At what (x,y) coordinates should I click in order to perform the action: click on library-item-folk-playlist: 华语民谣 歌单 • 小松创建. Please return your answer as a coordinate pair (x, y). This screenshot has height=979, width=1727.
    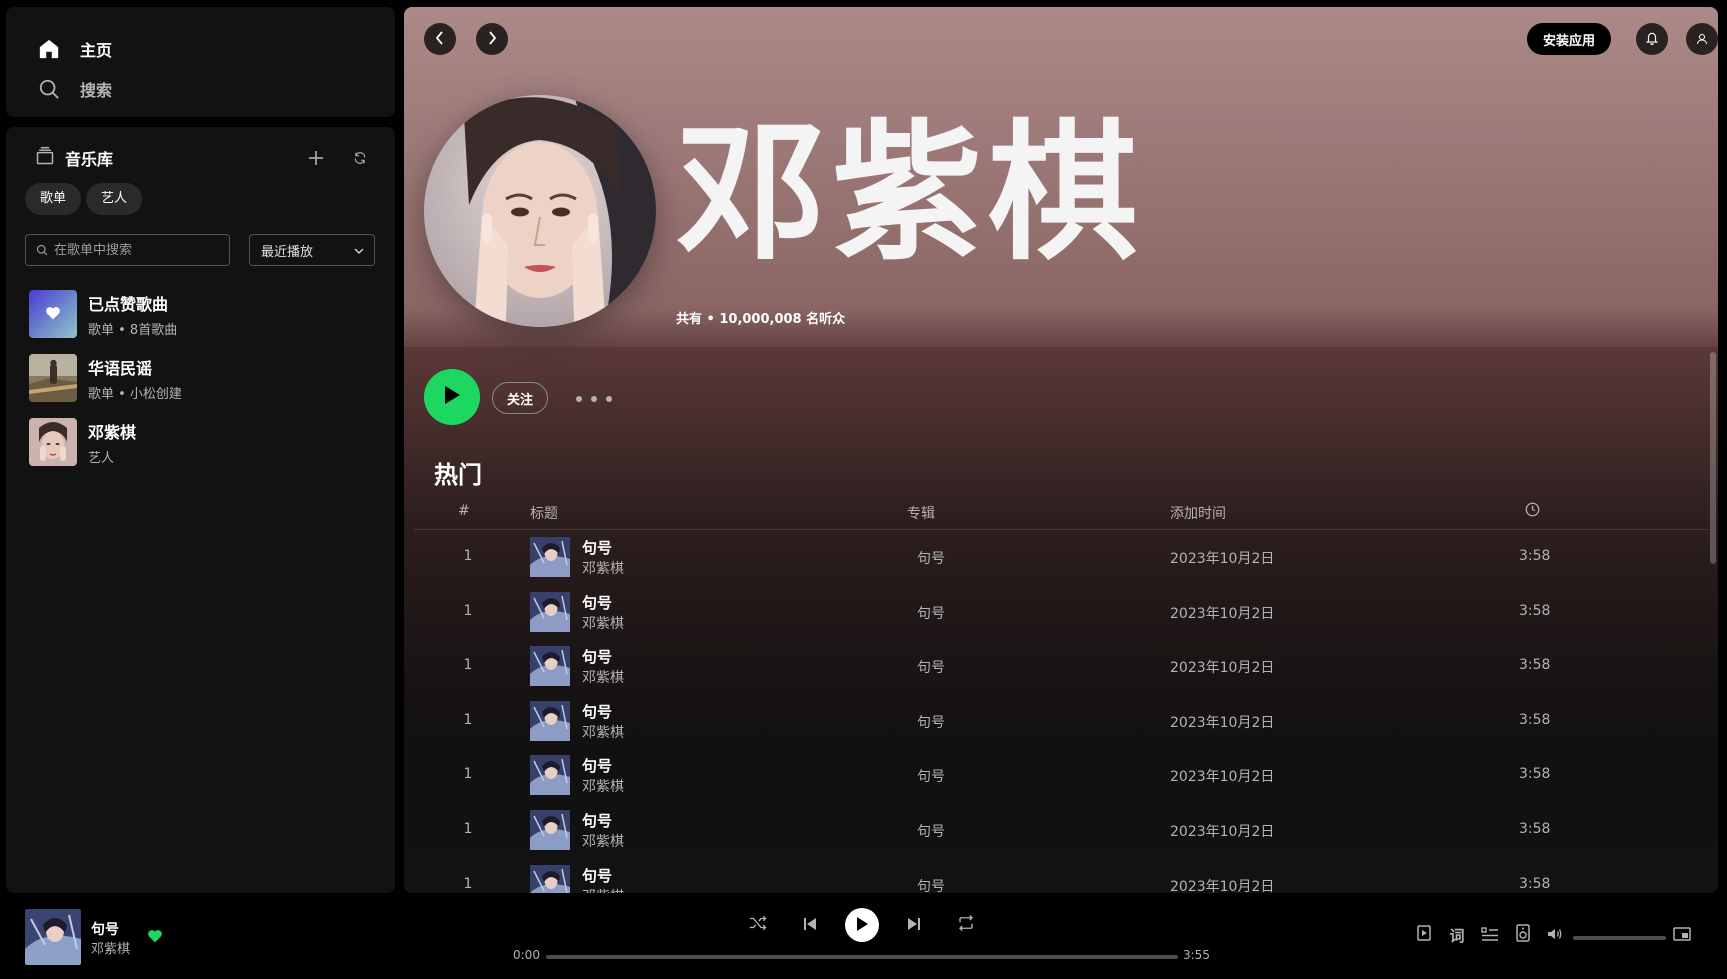
    Looking at the image, I should click on (207, 378).